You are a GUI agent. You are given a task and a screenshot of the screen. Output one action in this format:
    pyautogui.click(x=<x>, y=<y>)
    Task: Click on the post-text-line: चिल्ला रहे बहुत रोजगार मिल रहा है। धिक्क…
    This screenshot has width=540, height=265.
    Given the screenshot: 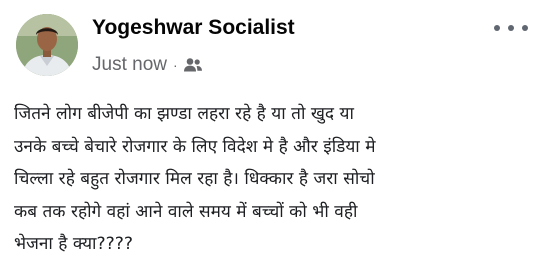 What is the action you would take?
    pyautogui.click(x=194, y=179)
    